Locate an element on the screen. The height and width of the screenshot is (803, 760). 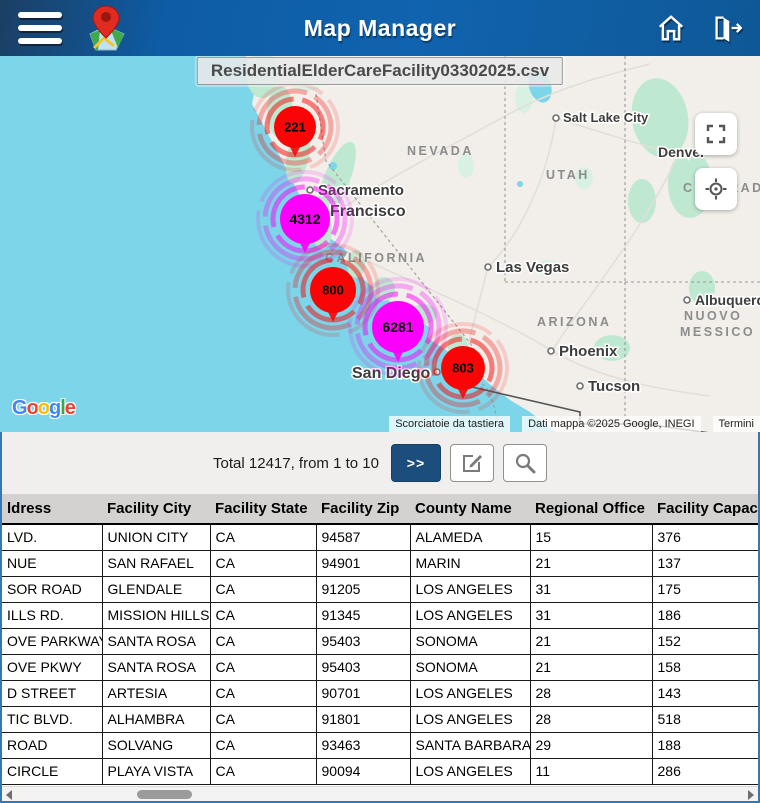
scroll-right-arrow is located at coordinates (751, 794).